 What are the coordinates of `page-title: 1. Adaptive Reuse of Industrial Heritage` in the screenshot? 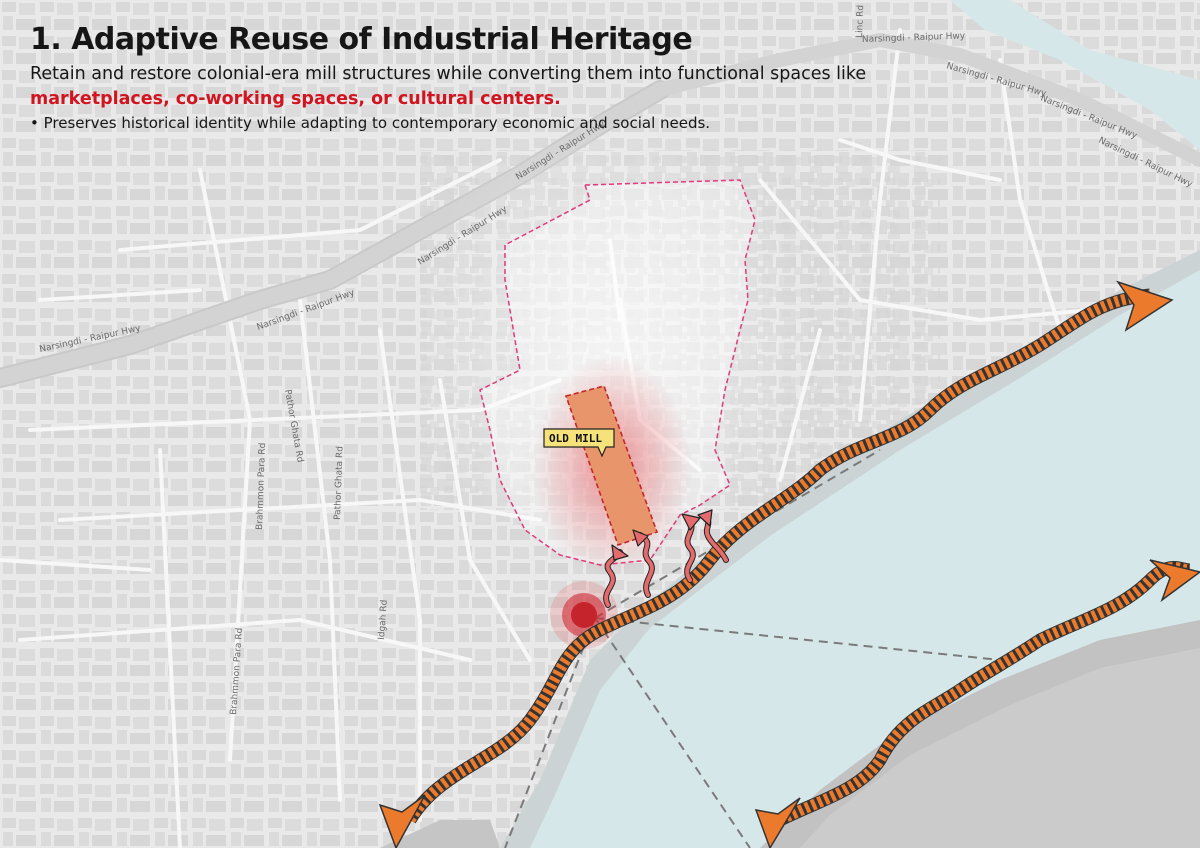 It's located at (361, 39).